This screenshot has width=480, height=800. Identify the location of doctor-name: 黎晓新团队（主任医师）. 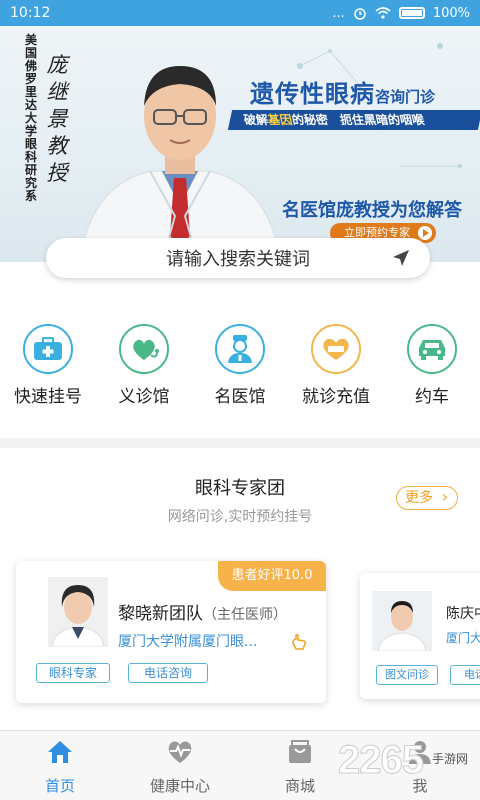
(202, 611).